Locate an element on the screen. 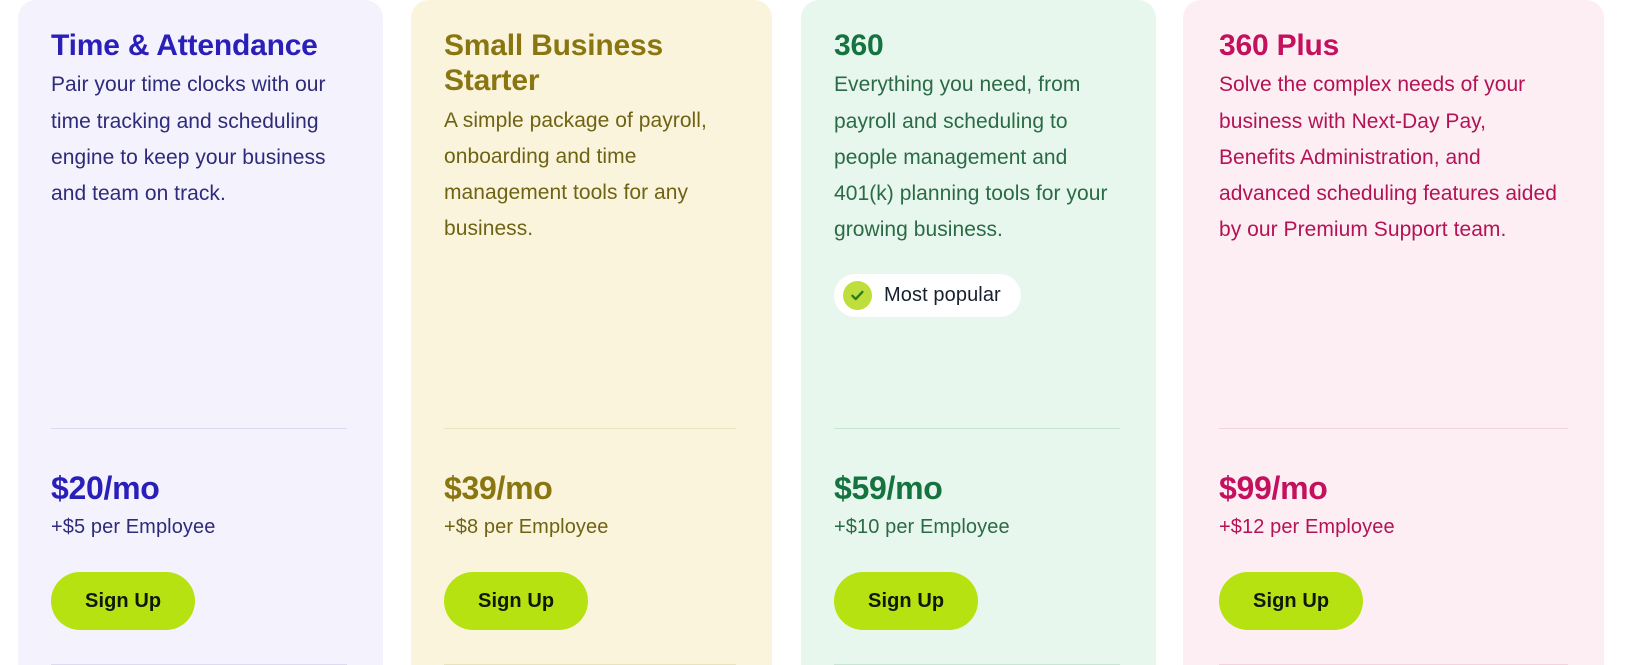 Image resolution: width=1635 pixels, height=665 pixels. plan-title: Small Business Starter is located at coordinates (553, 63).